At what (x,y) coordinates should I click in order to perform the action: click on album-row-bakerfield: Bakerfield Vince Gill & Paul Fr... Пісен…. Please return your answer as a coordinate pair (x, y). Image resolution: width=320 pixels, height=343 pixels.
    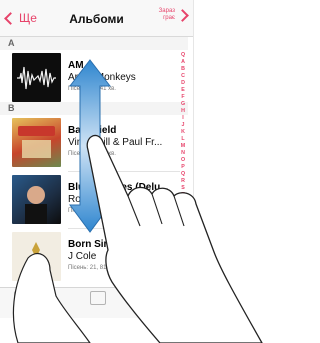
    Looking at the image, I should click on (90, 143).